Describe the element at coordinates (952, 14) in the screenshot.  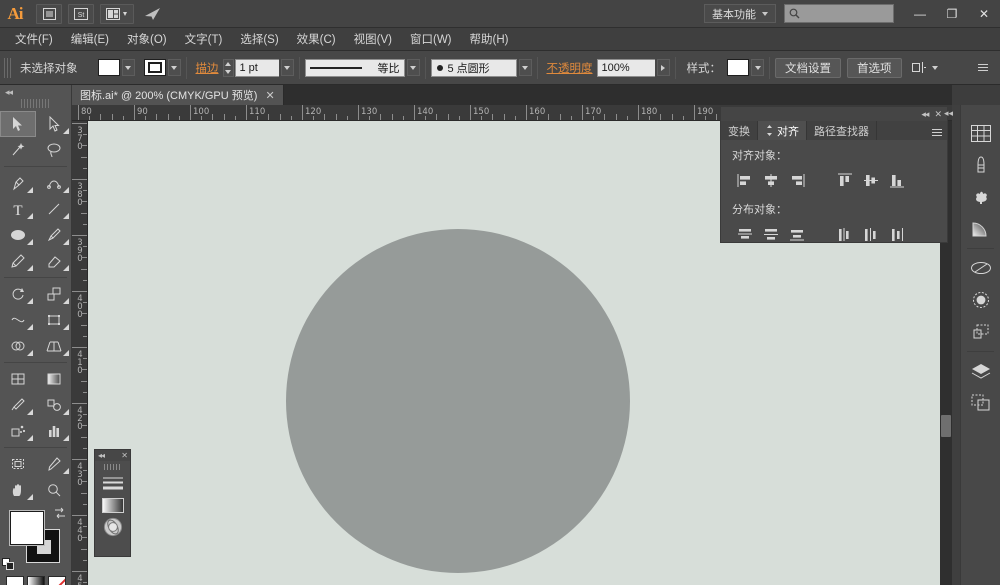
I see `maximize-button: ❐` at that location.